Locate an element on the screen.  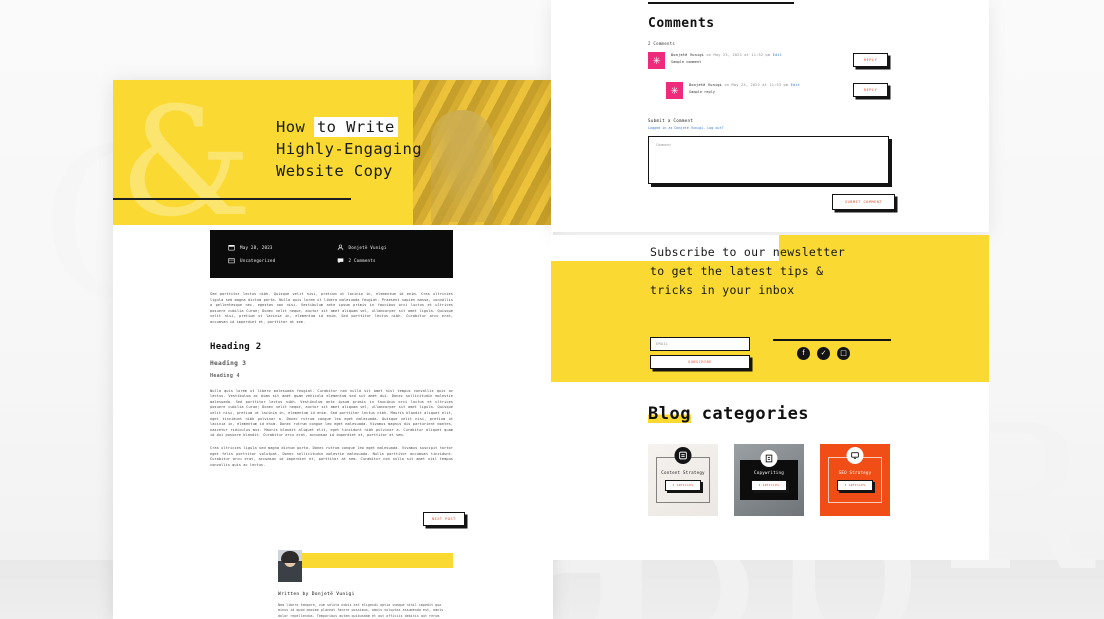
category-card: Content Strategy 2 ARTICLES is located at coordinates (683, 480).